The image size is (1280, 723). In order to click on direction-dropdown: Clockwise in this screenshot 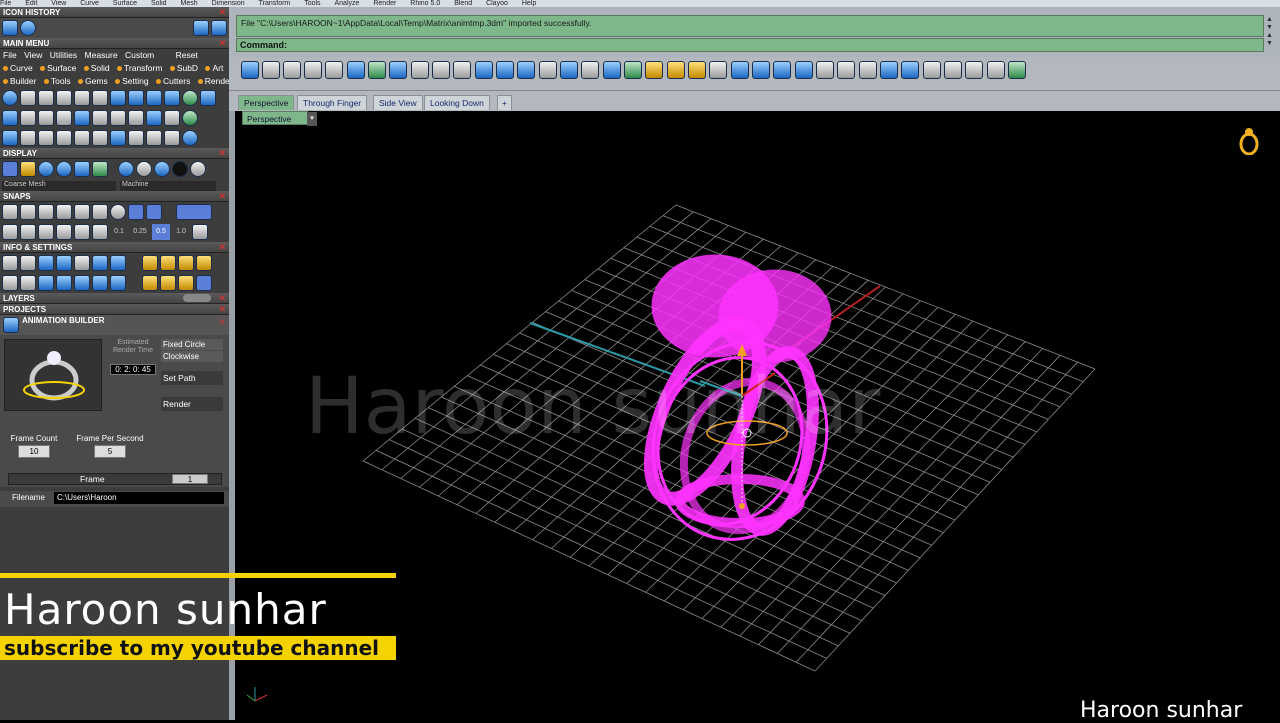, I will do `click(192, 356)`.